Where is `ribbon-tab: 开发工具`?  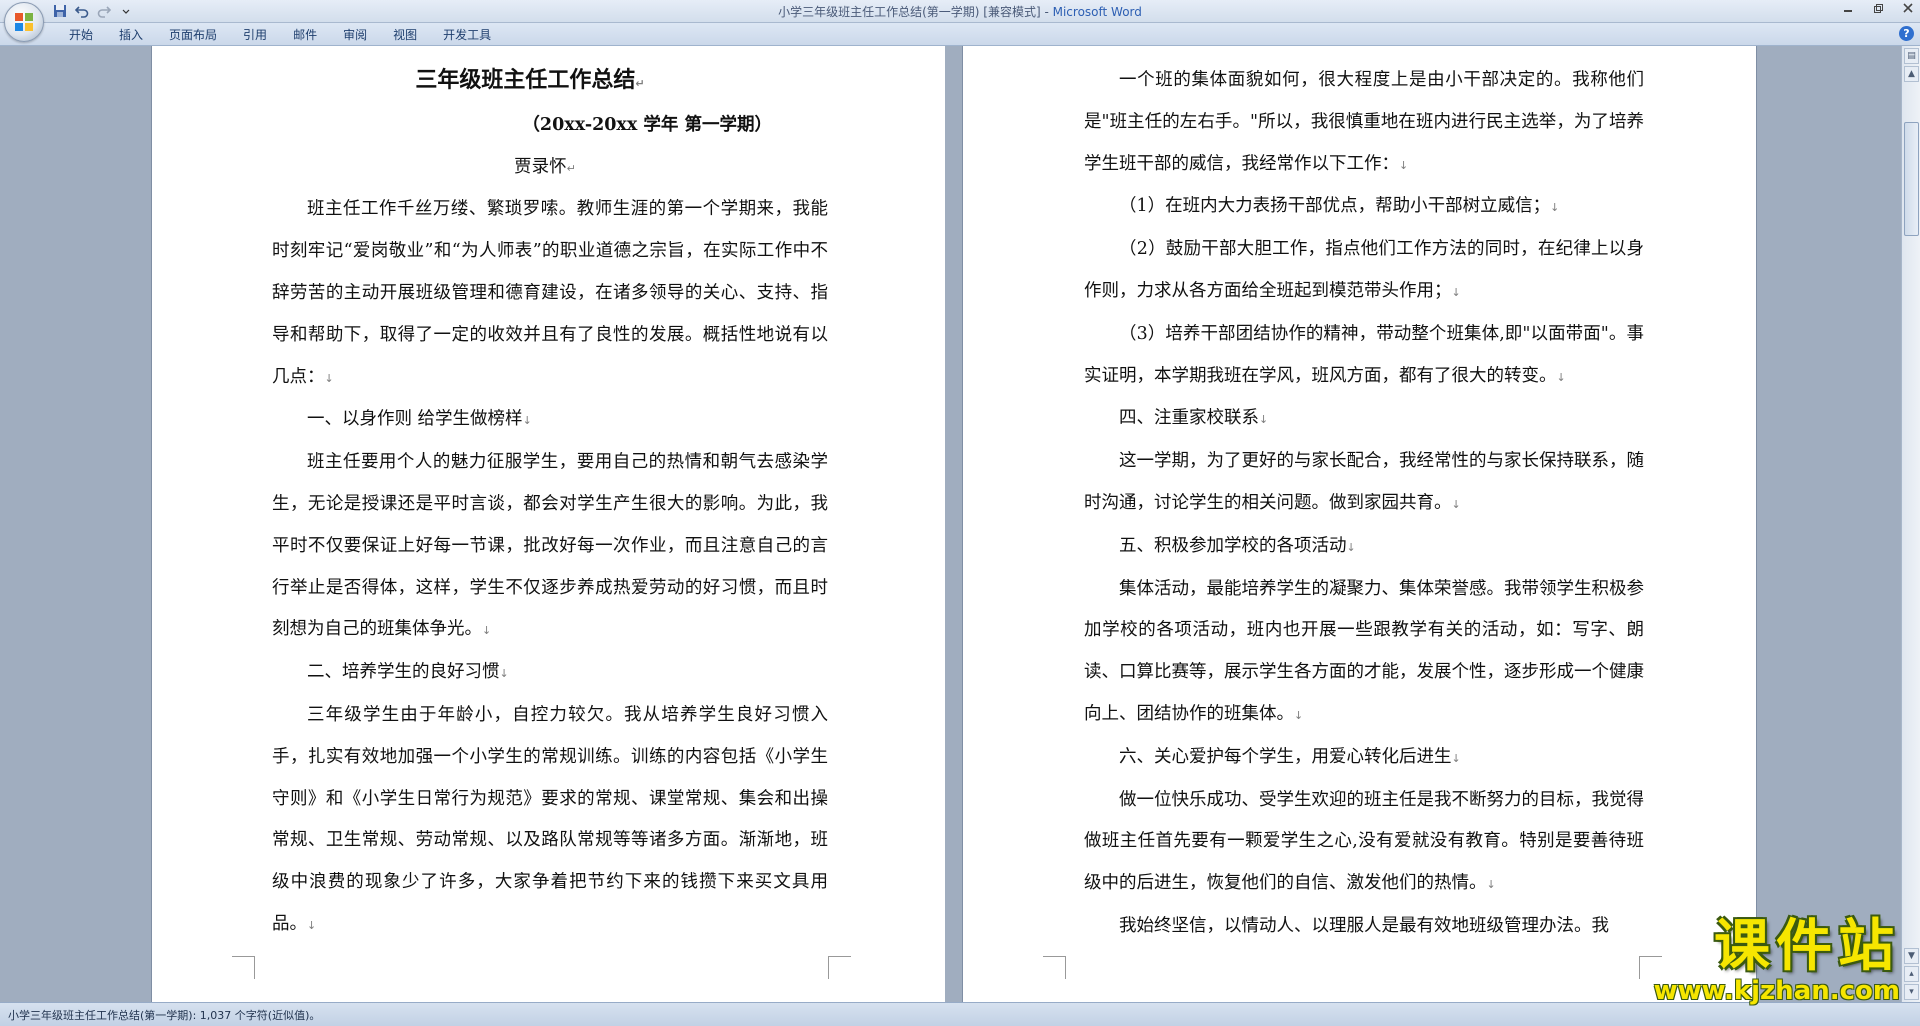
ribbon-tab: 开发工具 is located at coordinates (467, 35).